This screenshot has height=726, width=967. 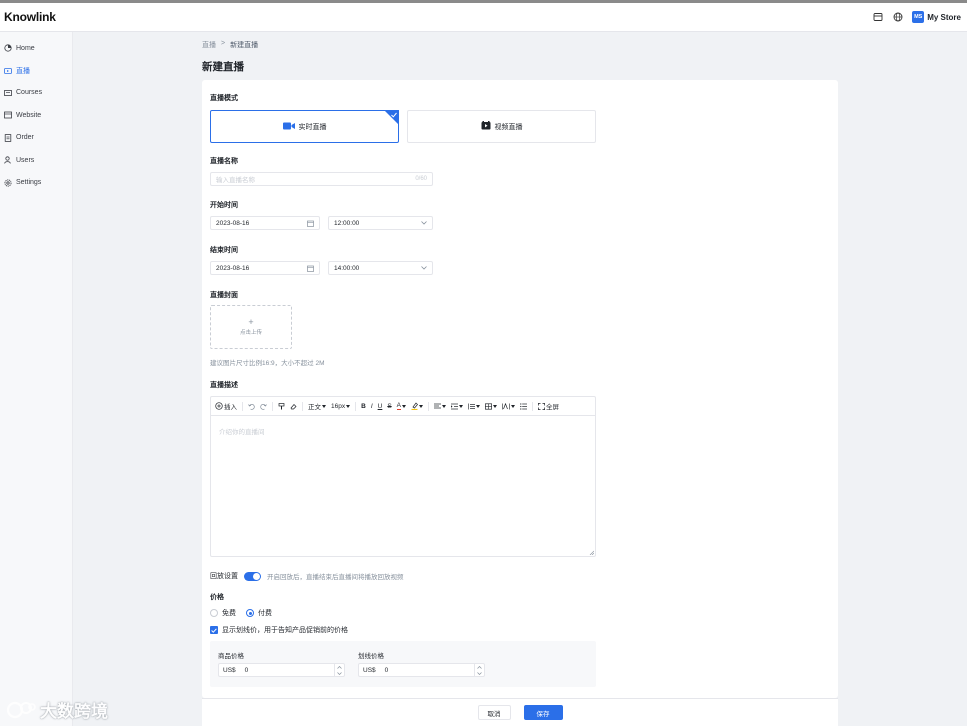 I want to click on price-paid-radio: 付费, so click(x=259, y=613).